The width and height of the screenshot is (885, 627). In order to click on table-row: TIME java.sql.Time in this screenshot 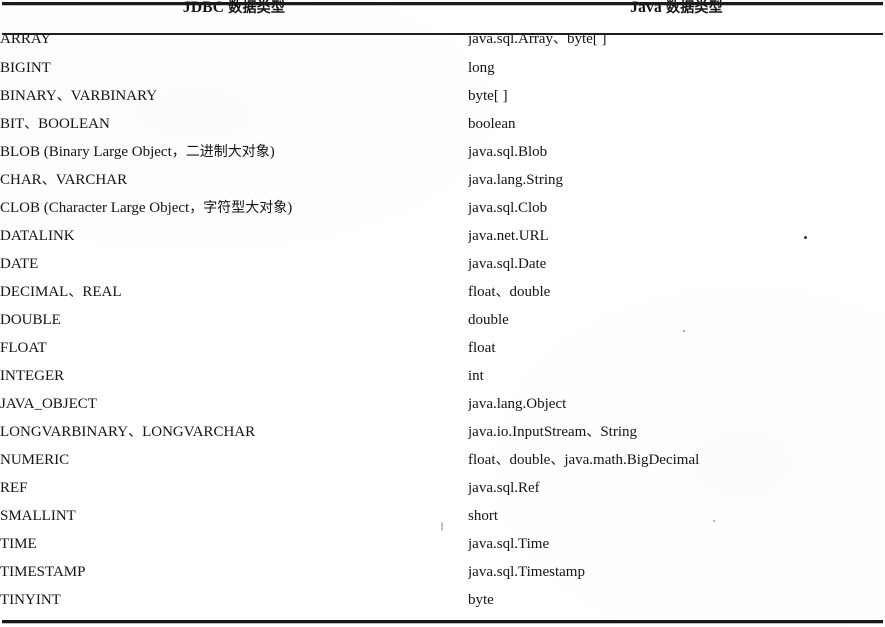, I will do `click(442, 545)`.